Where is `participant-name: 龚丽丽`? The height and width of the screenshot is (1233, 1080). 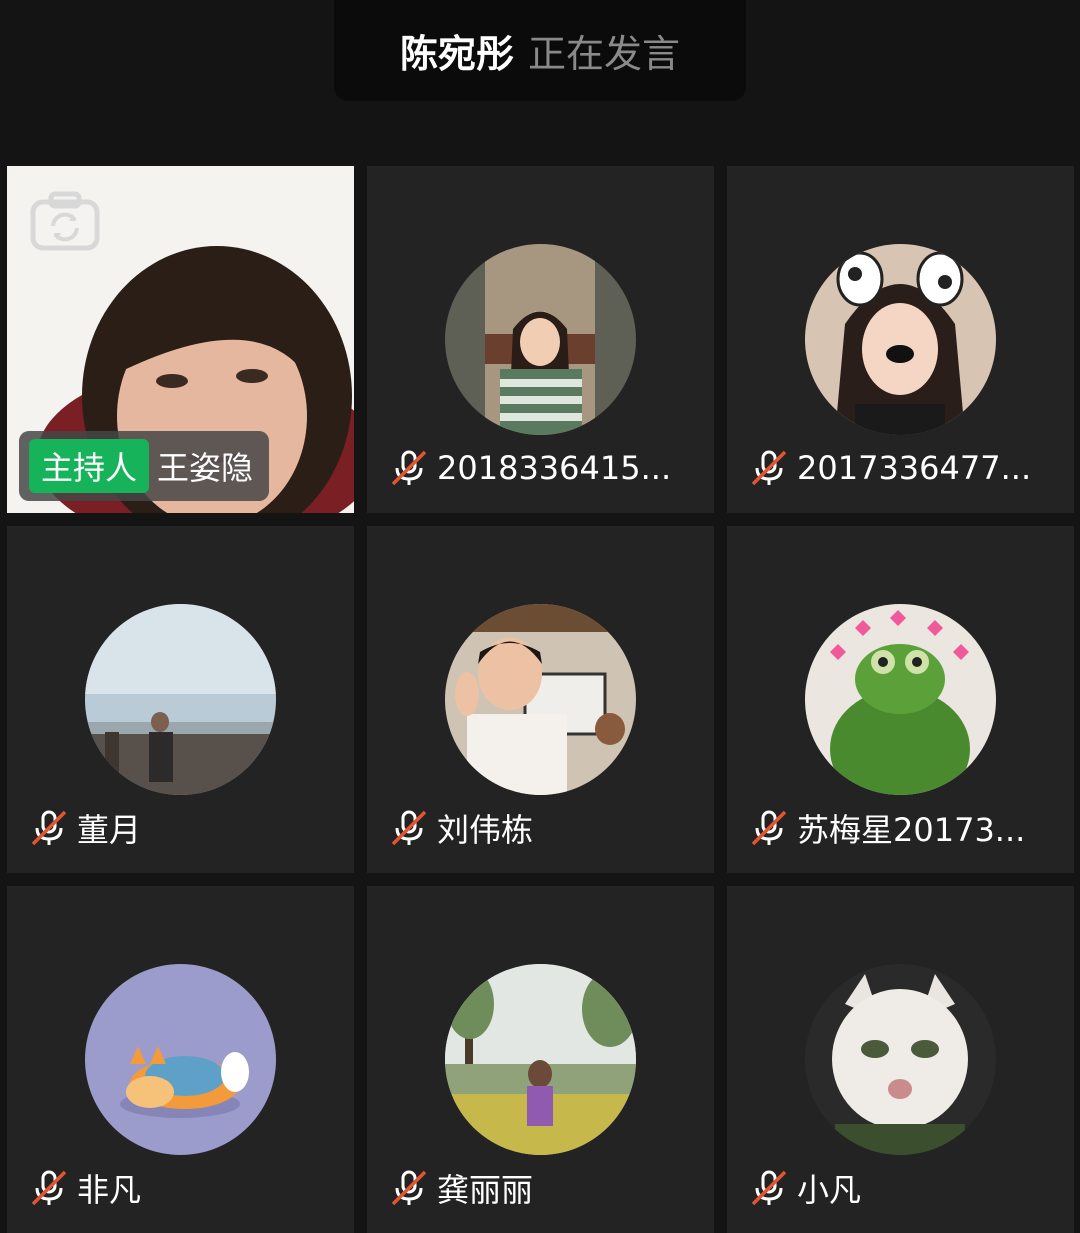 participant-name: 龚丽丽 is located at coordinates (485, 1190).